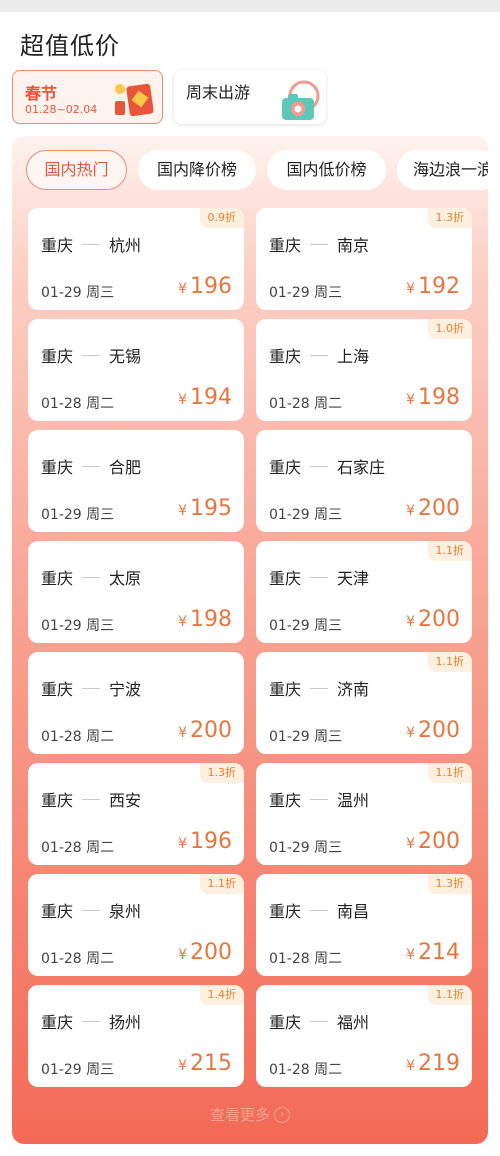 The height and width of the screenshot is (1156, 500). I want to click on route-card: 重庆 西安 01-28 周二 ¥196 1.3折, so click(136, 814).